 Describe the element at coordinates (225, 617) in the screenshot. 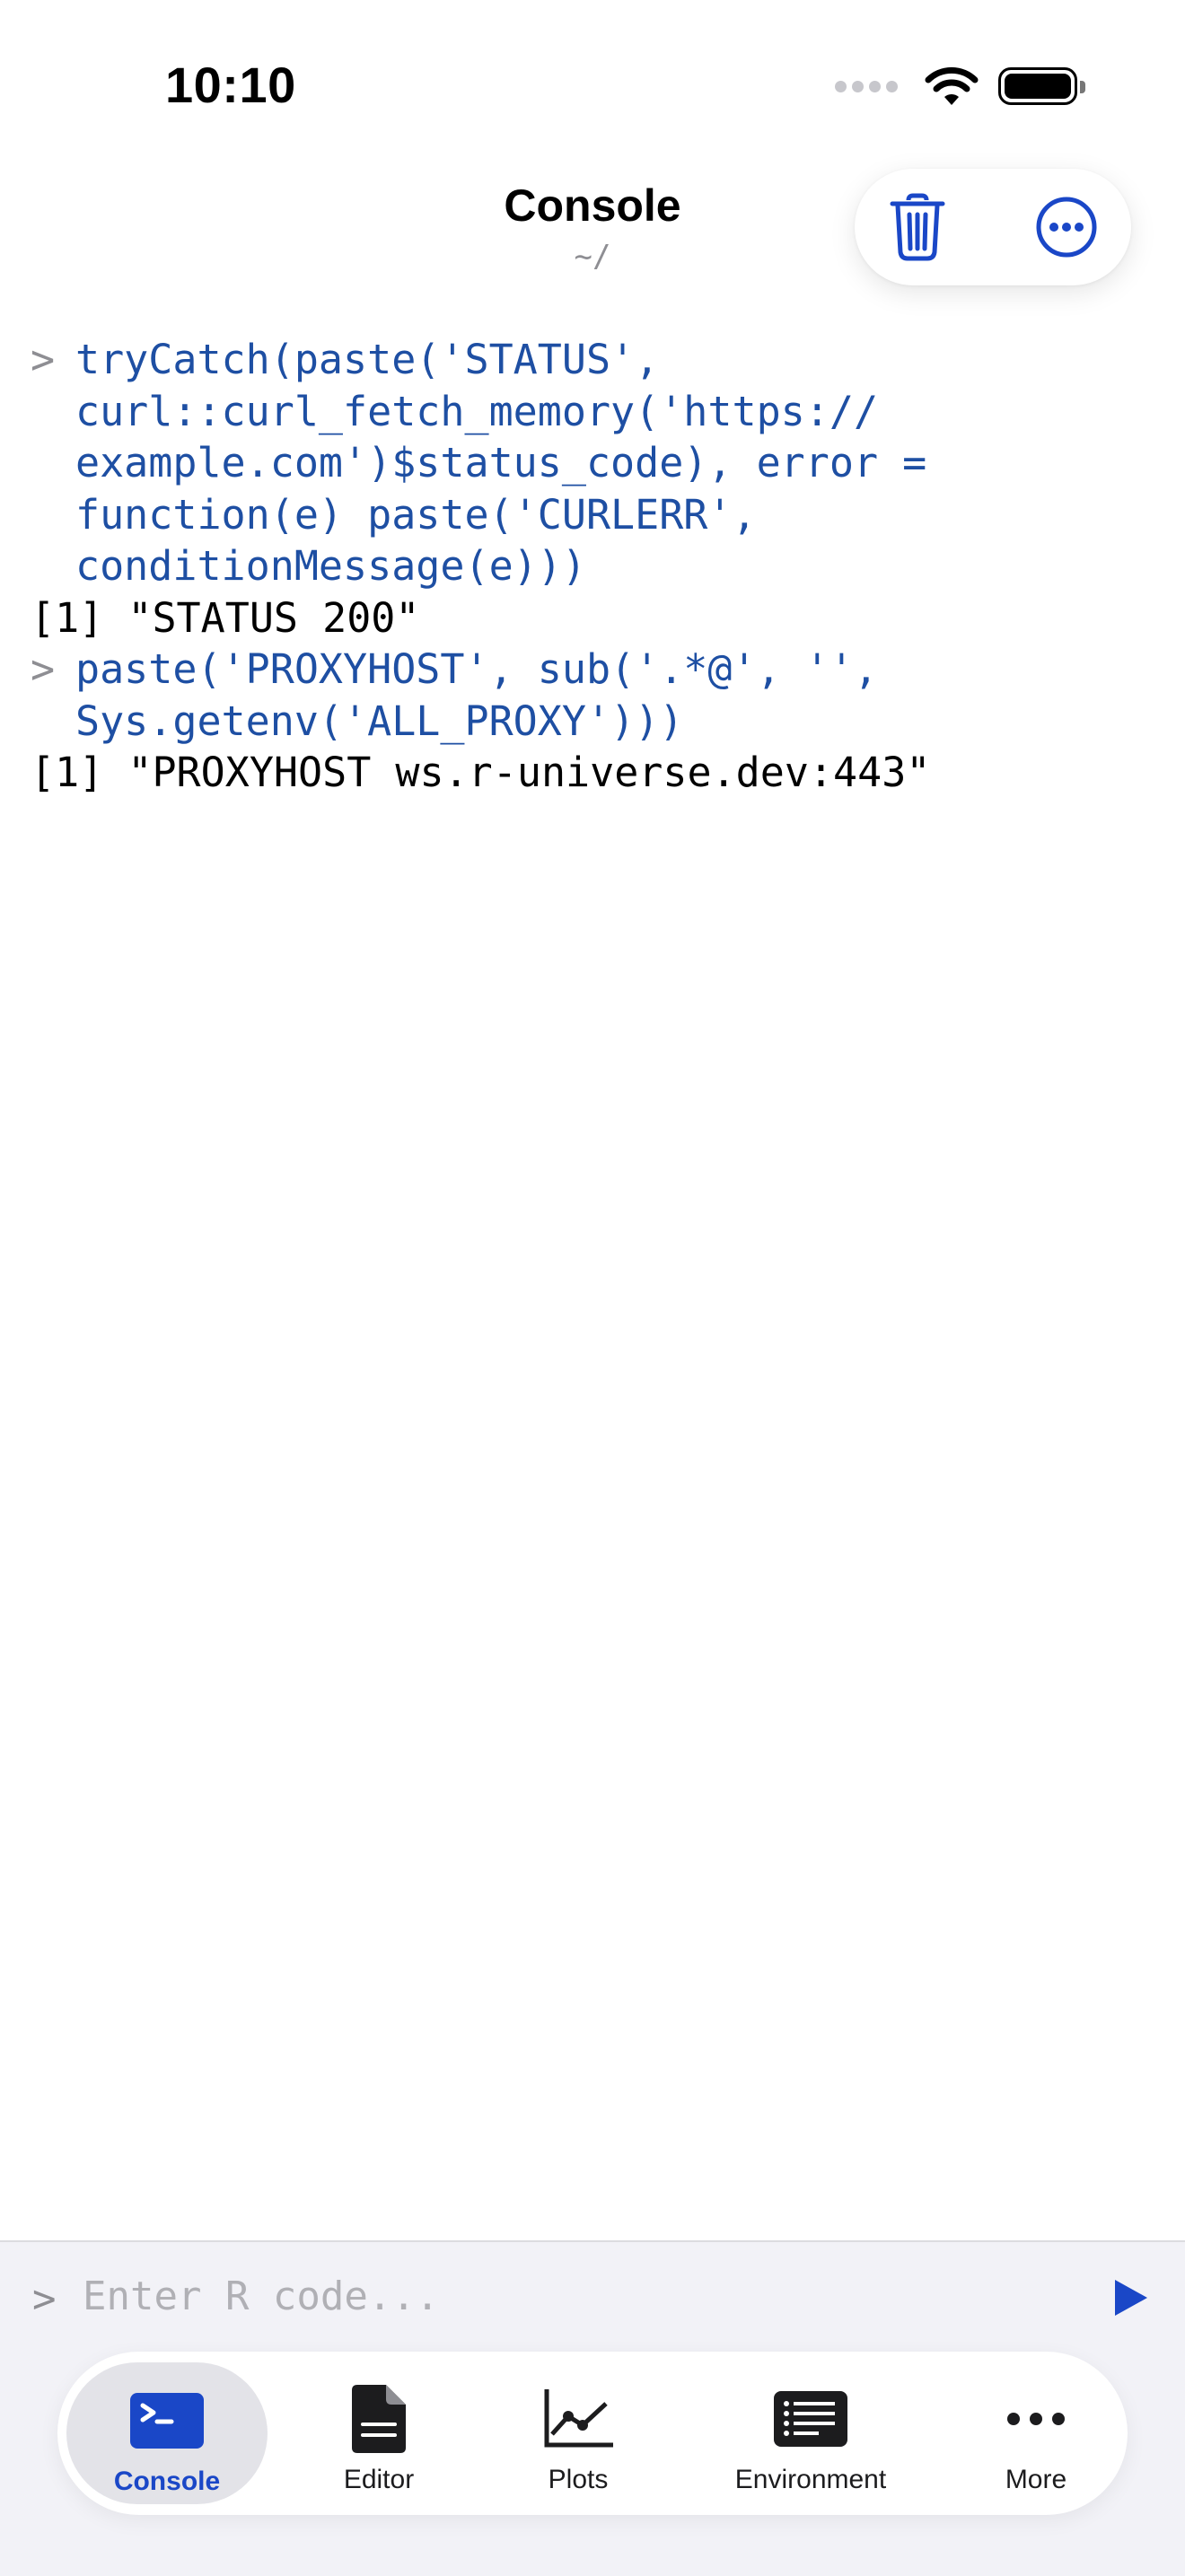

I see `console-result: [1] "STATUS 200"` at that location.